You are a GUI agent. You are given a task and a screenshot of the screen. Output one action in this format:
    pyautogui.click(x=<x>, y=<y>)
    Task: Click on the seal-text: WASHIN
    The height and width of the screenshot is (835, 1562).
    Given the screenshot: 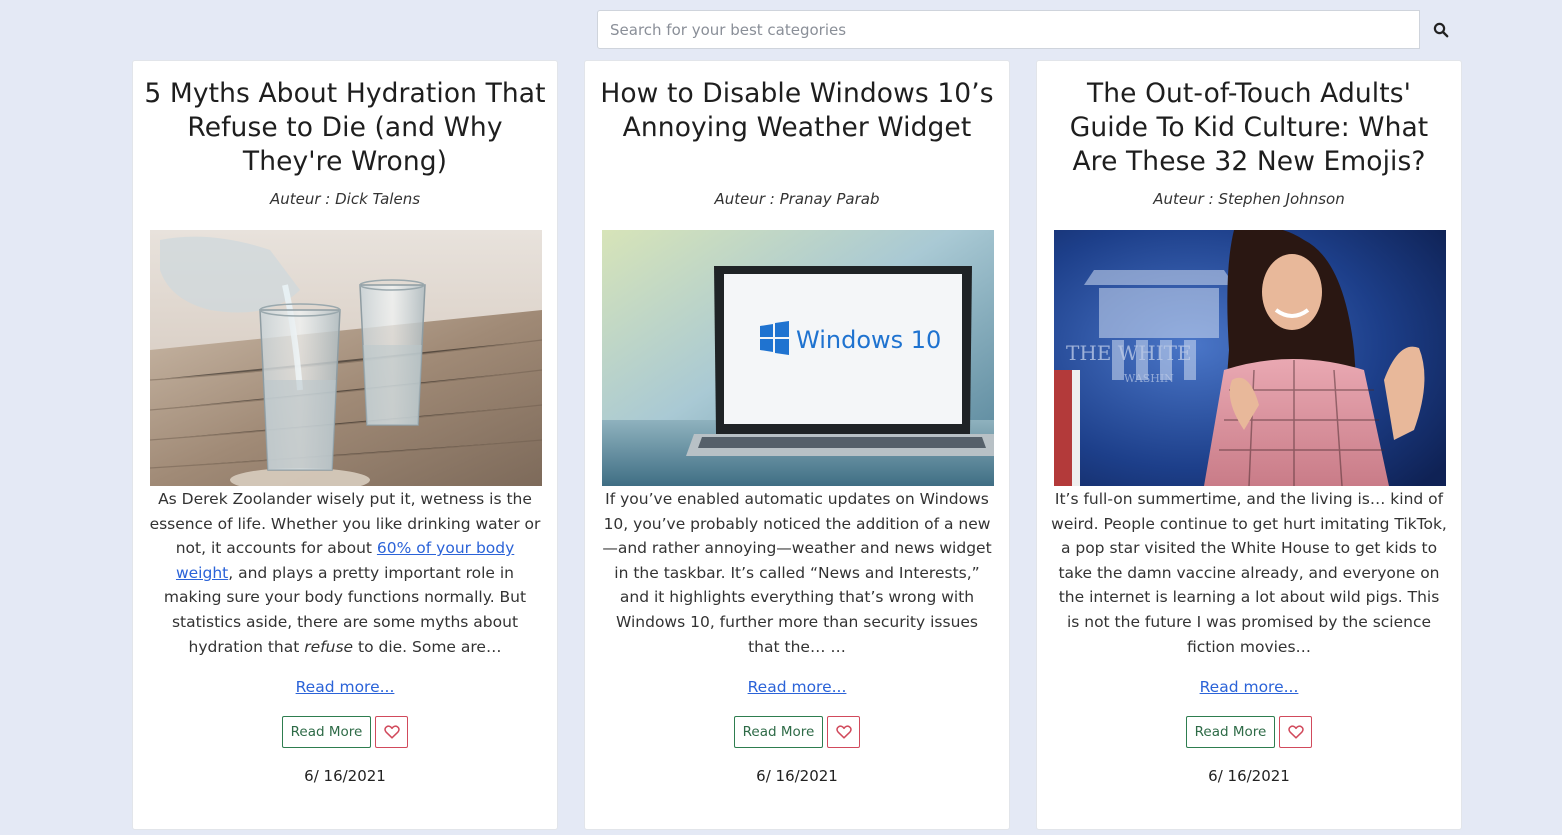 What is the action you would take?
    pyautogui.click(x=1149, y=378)
    